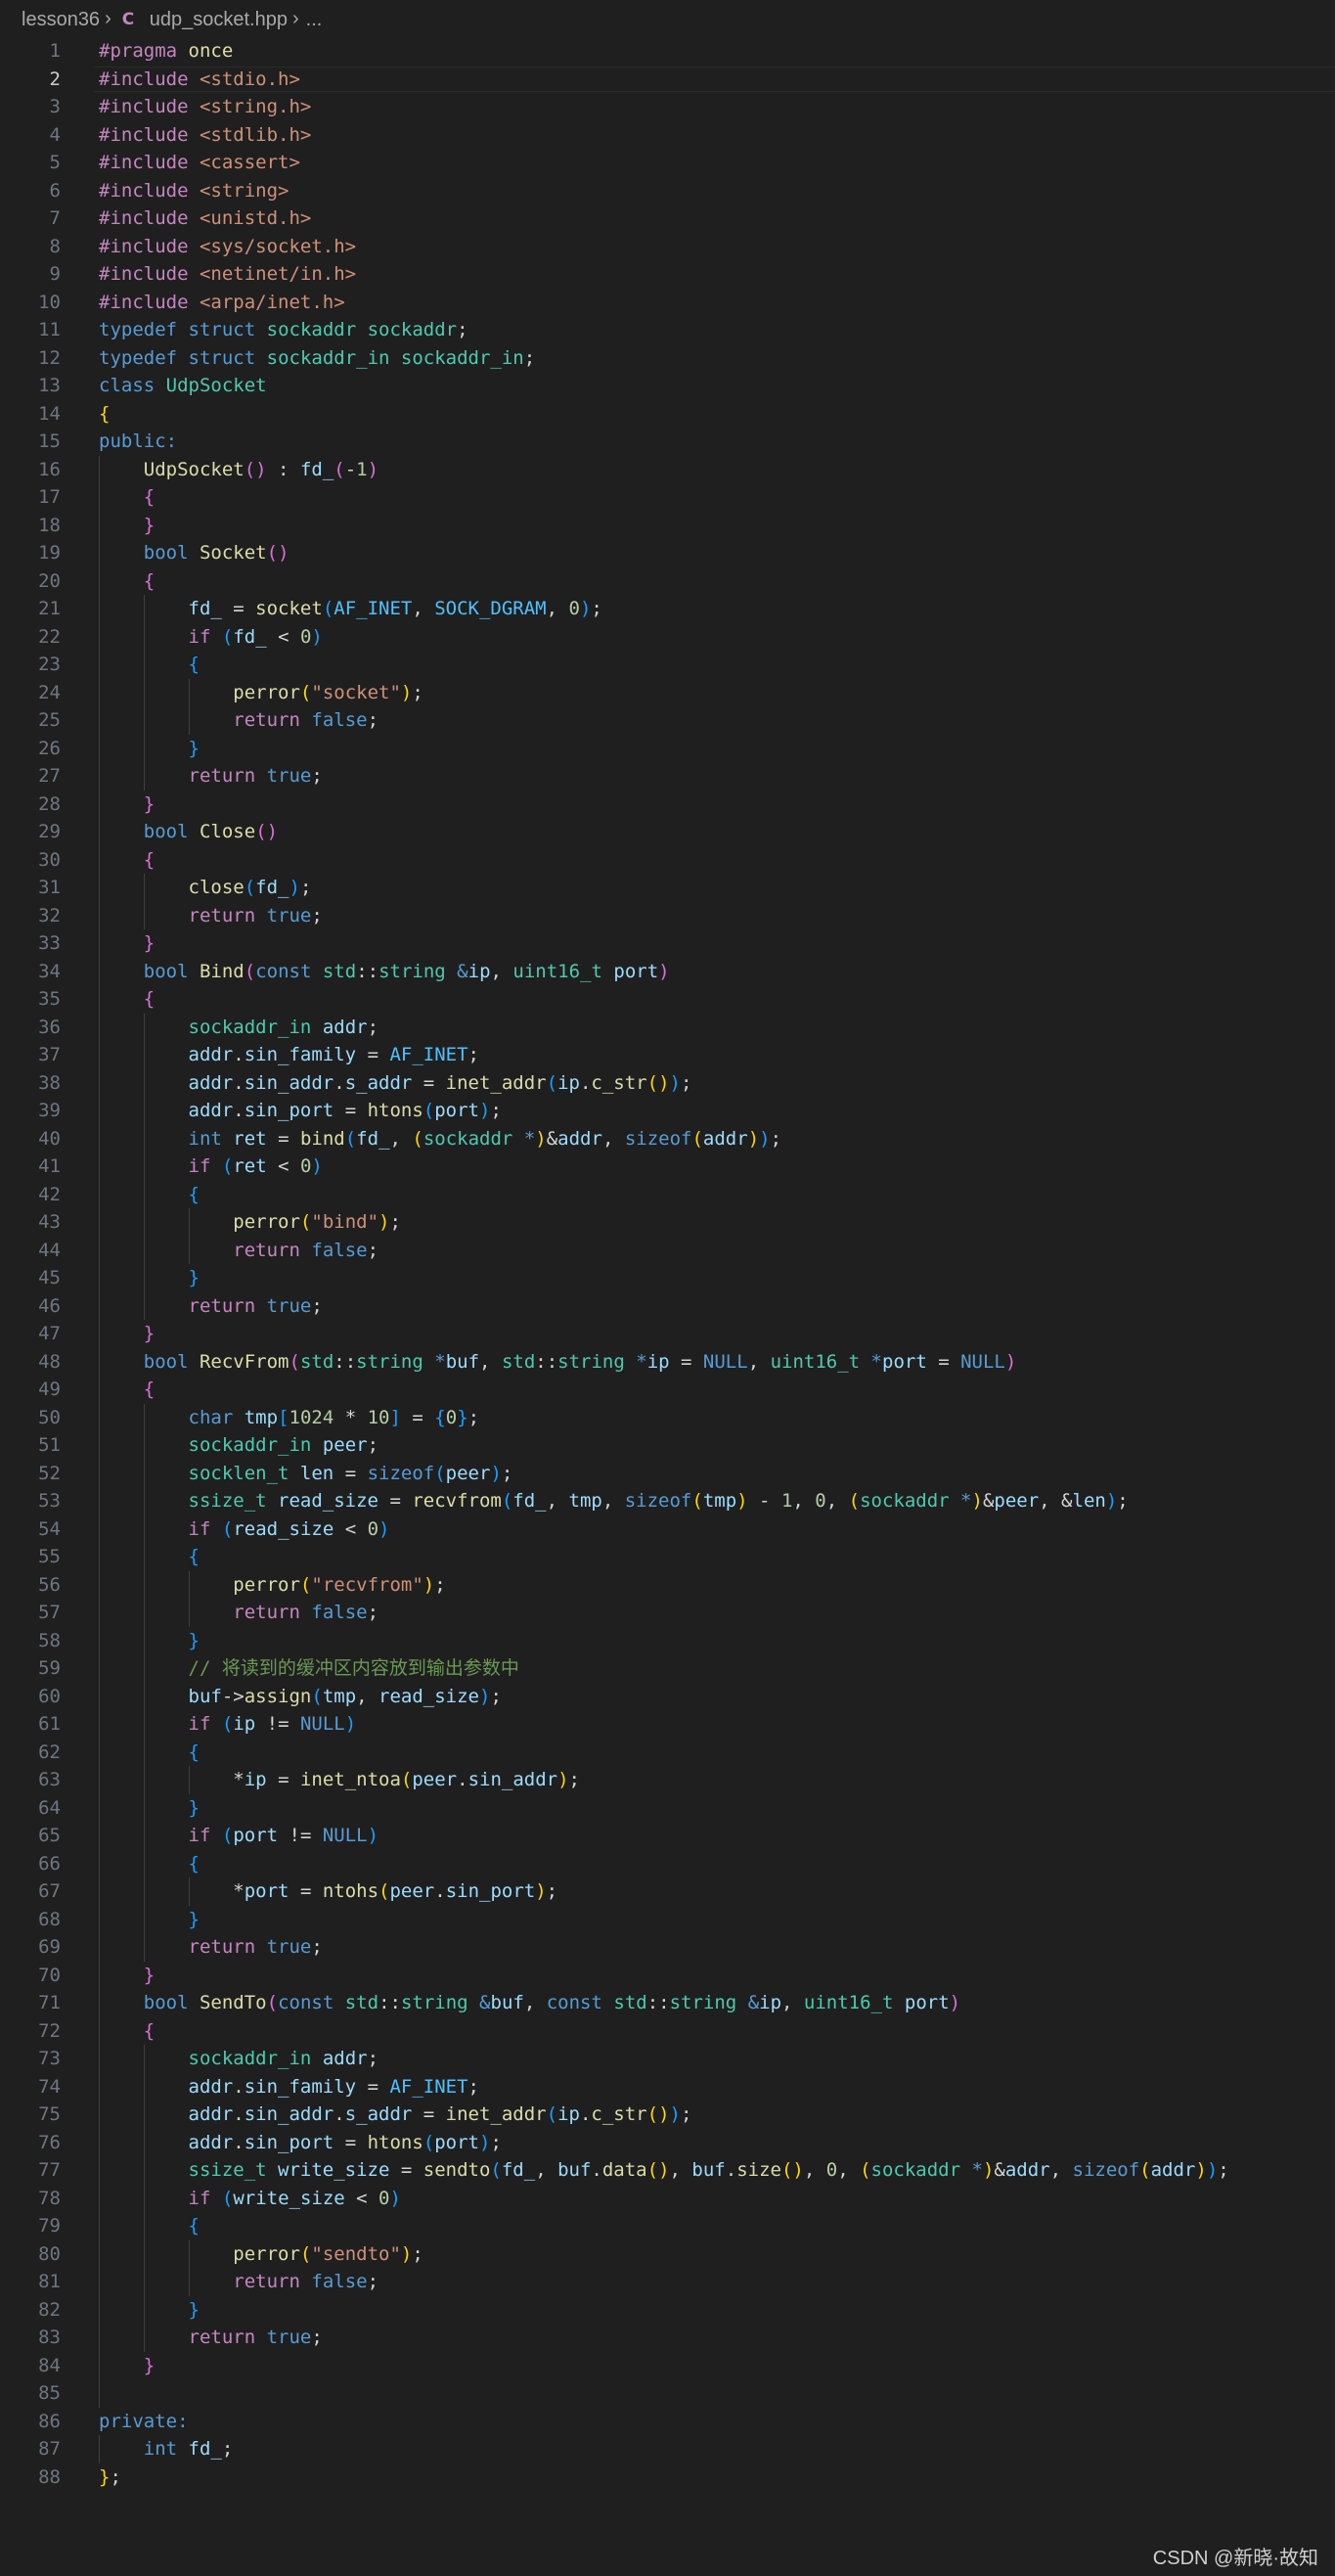  Describe the element at coordinates (667, 414) in the screenshot. I see `code-line: 14 {` at that location.